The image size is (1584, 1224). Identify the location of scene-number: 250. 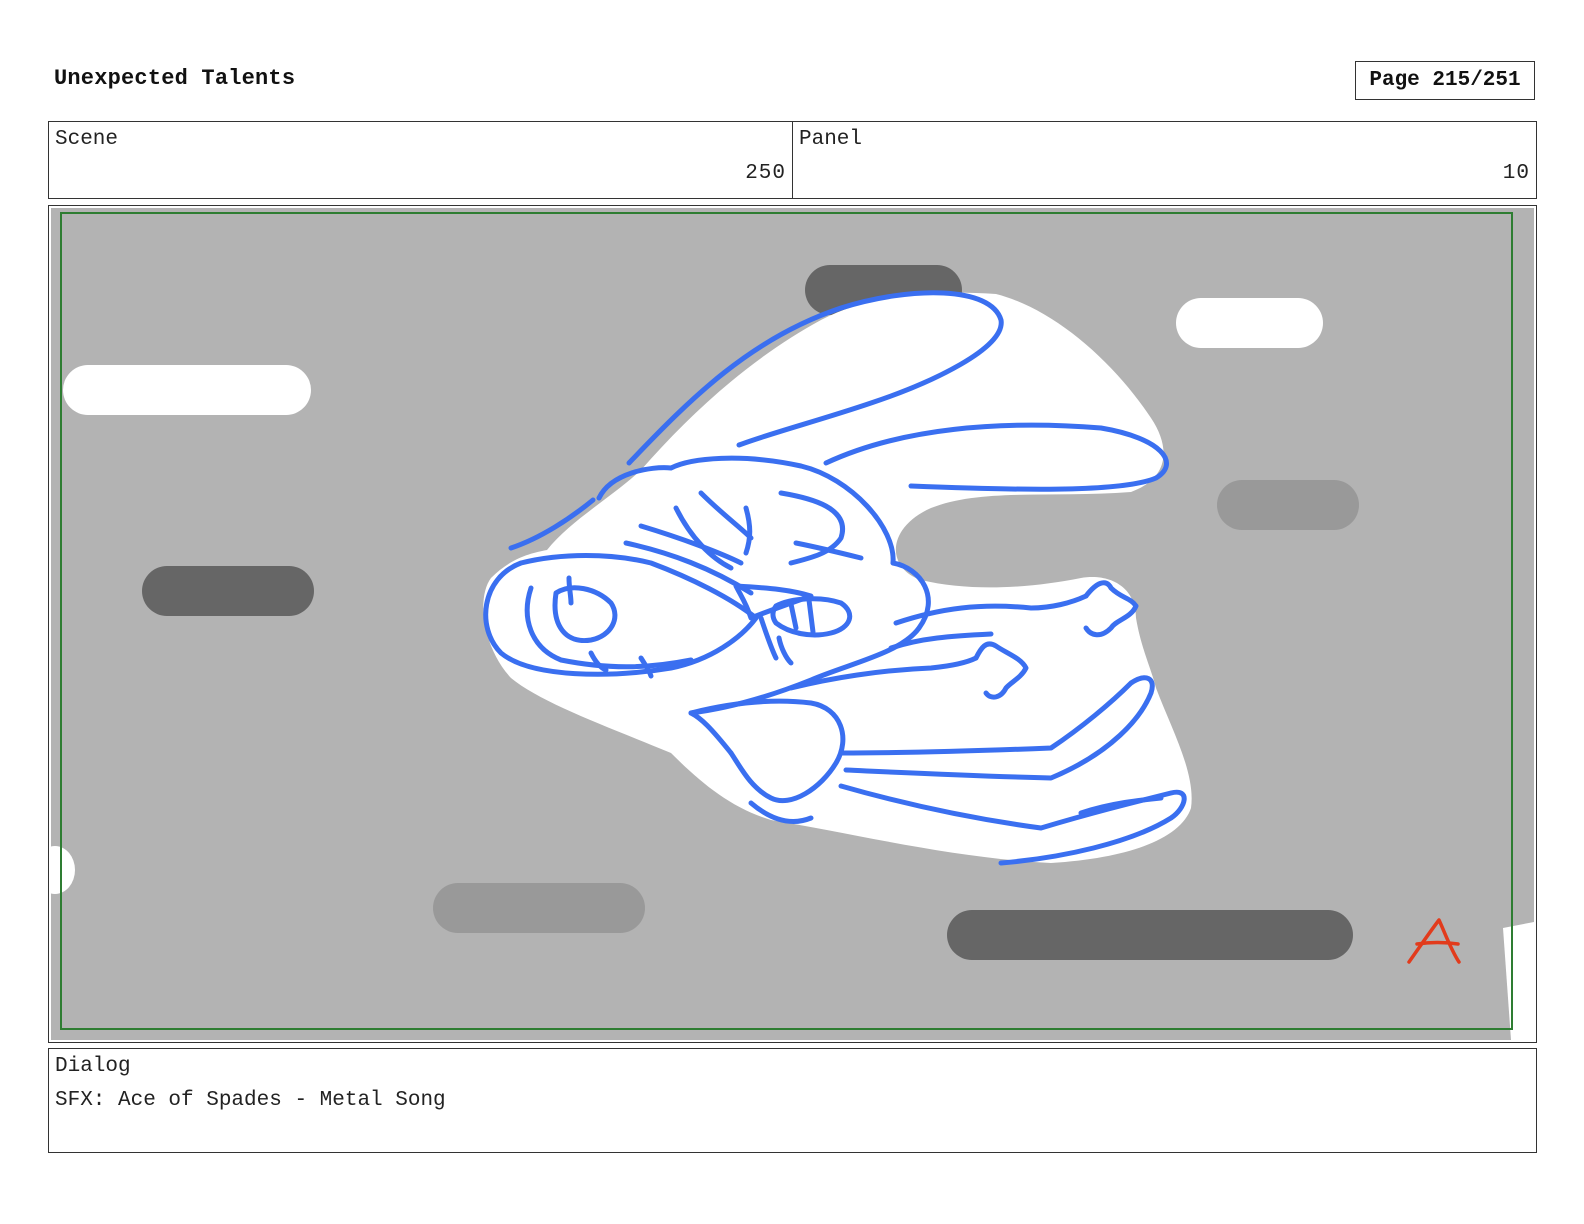
(765, 173).